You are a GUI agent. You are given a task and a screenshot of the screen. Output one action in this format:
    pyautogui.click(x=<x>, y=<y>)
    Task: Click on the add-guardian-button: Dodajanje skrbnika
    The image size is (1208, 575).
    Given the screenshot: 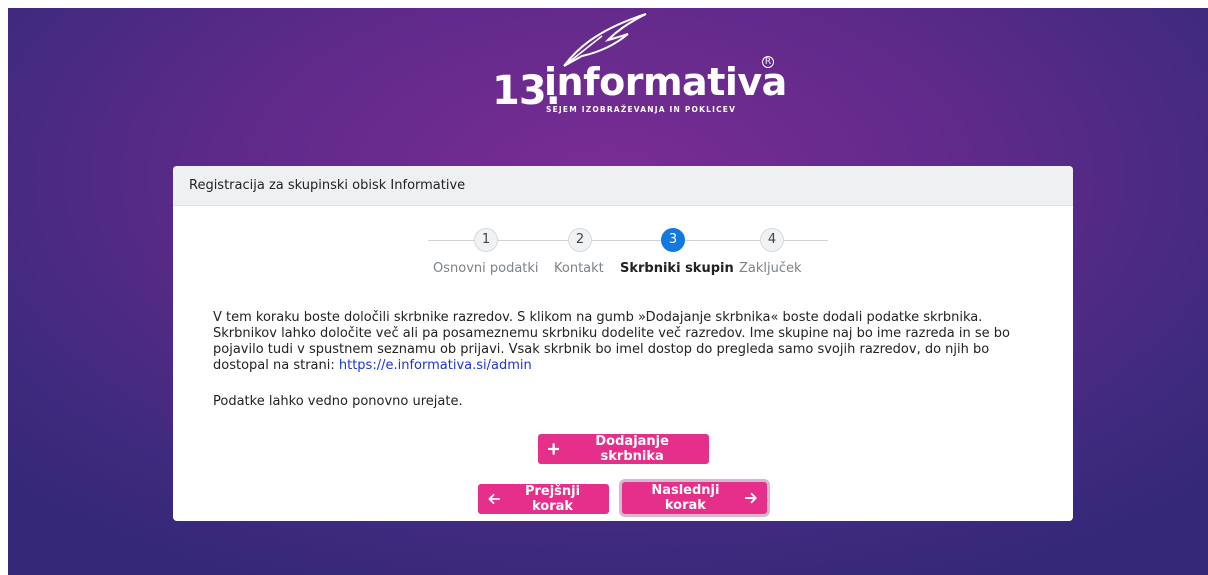 What is the action you would take?
    pyautogui.click(x=623, y=449)
    